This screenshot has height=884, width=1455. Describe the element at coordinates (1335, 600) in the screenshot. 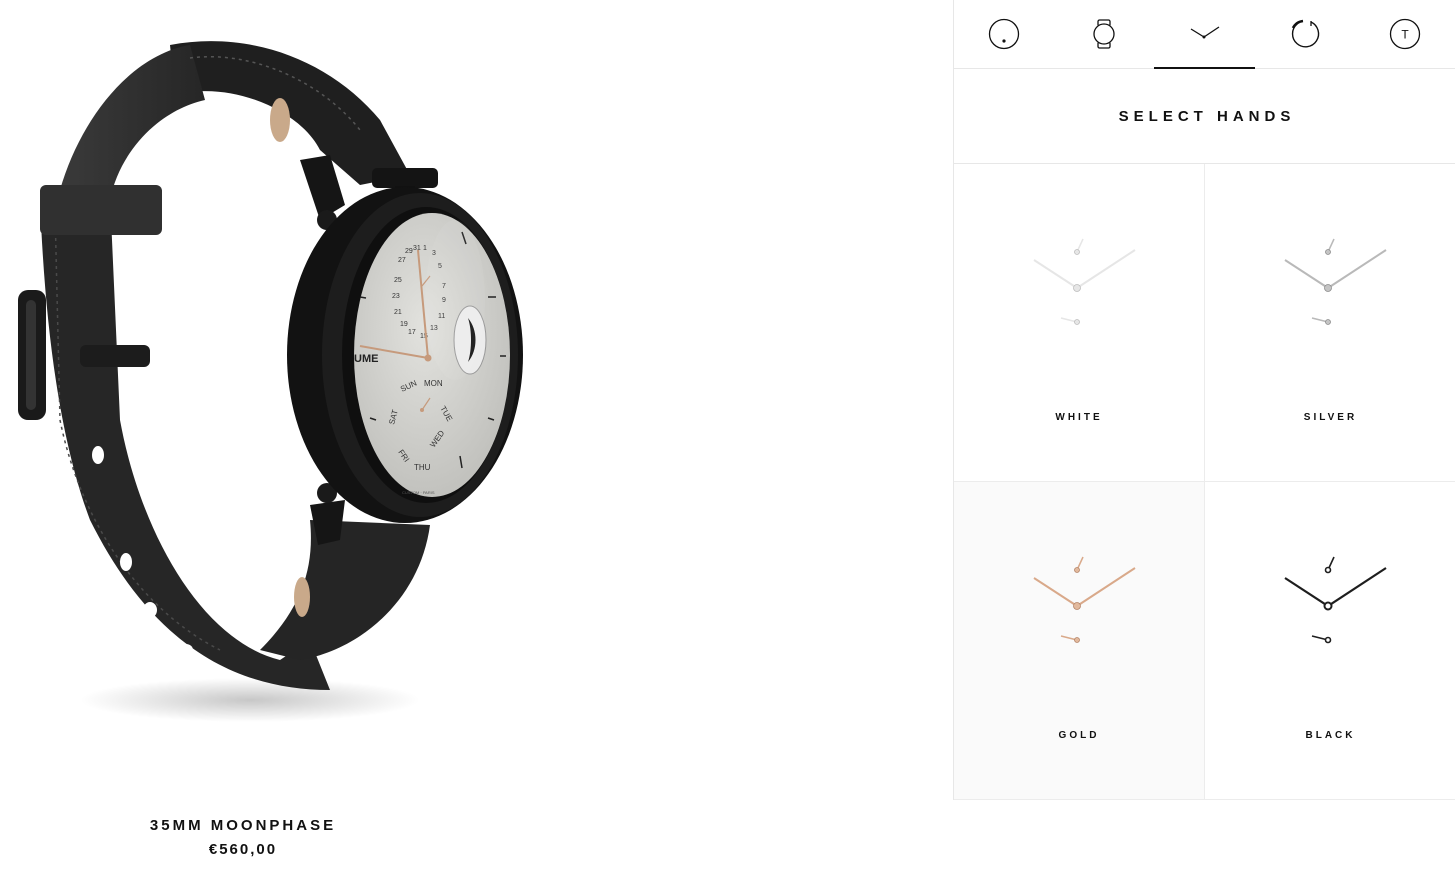

I see `black-hands-icon` at that location.